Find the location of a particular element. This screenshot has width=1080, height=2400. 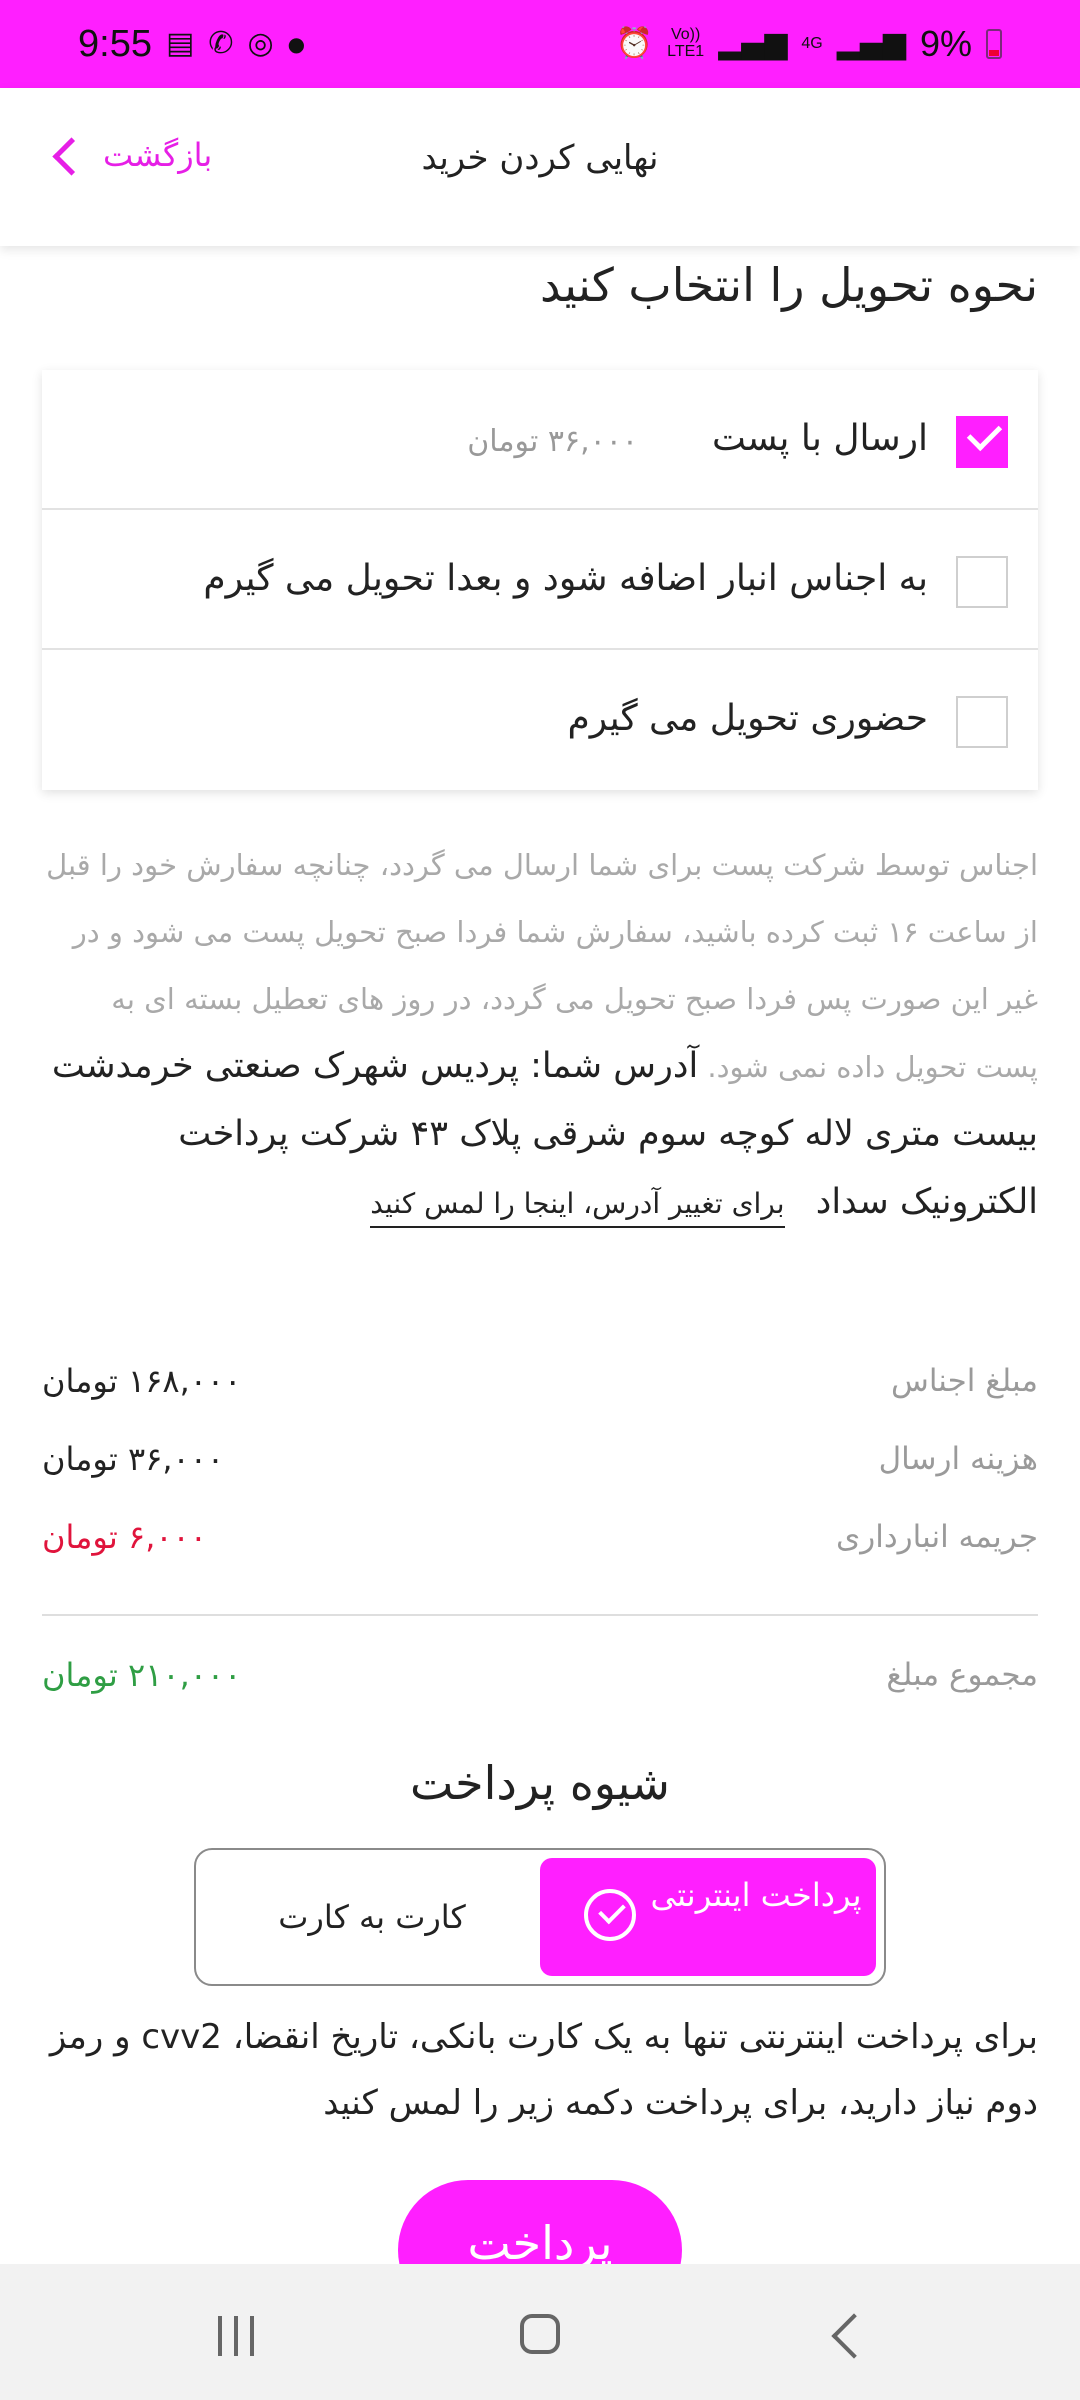

summary-items: ۱۶۸,۰۰۰ تومان مبلغ اجناس is located at coordinates (540, 1381).